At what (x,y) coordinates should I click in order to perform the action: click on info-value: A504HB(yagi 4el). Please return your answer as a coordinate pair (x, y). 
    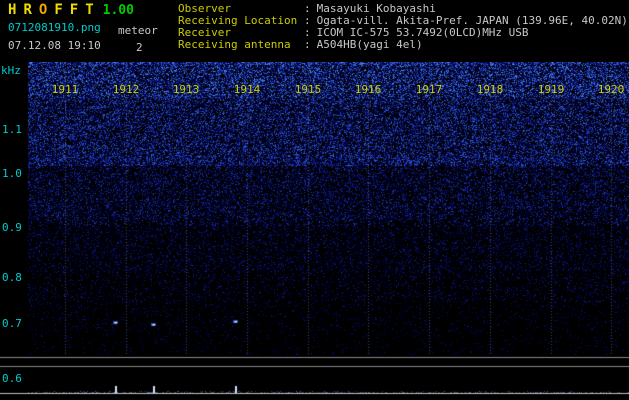
    Looking at the image, I should click on (369, 44).